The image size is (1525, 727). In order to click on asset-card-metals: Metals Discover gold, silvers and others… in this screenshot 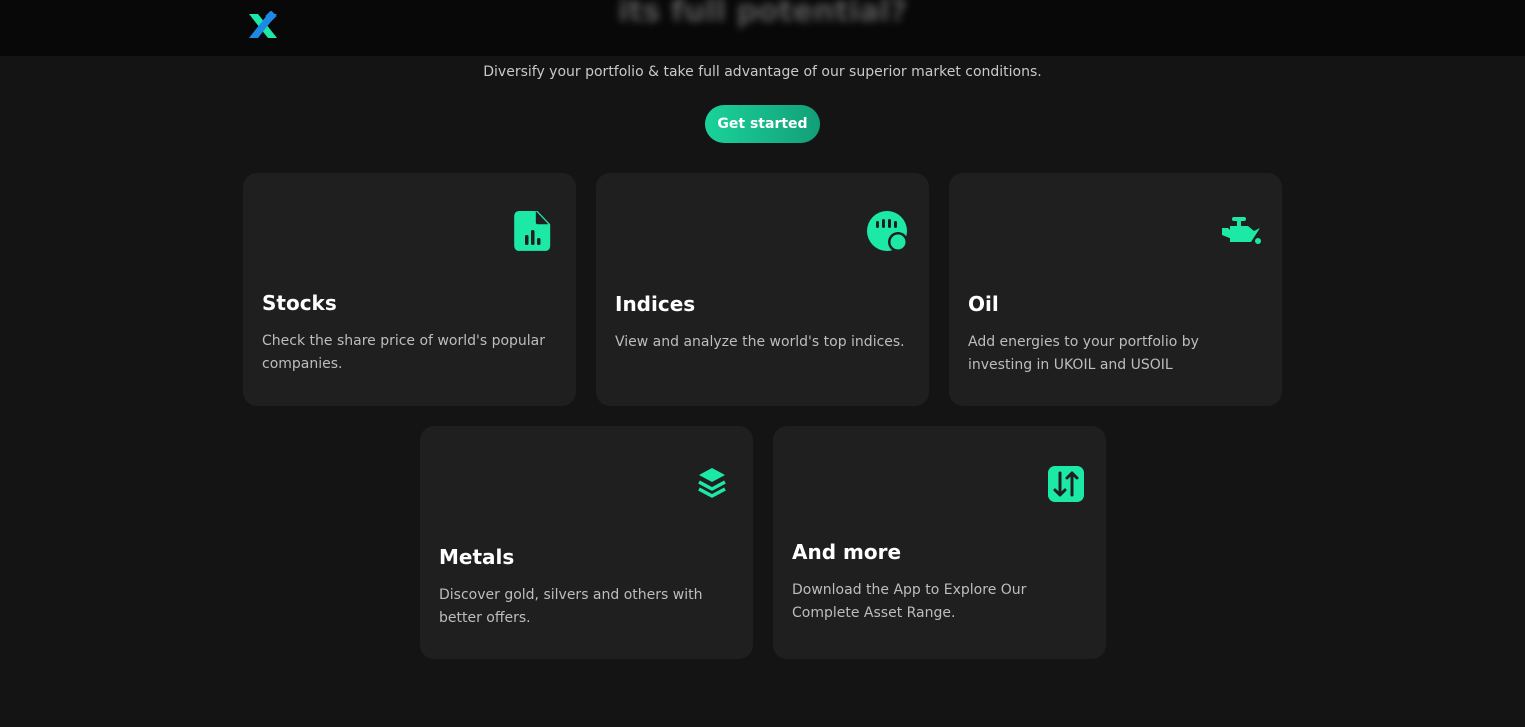, I will do `click(586, 542)`.